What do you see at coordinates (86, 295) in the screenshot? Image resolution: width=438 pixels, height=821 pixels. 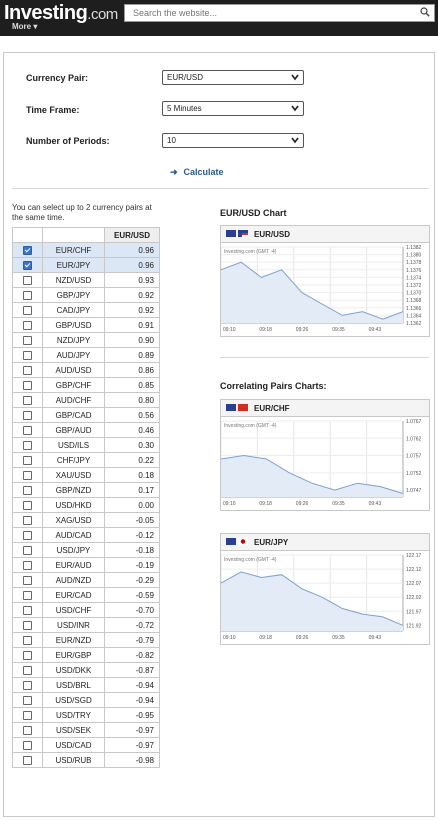 I see `table-row: GBP/JPY 0.92` at bounding box center [86, 295].